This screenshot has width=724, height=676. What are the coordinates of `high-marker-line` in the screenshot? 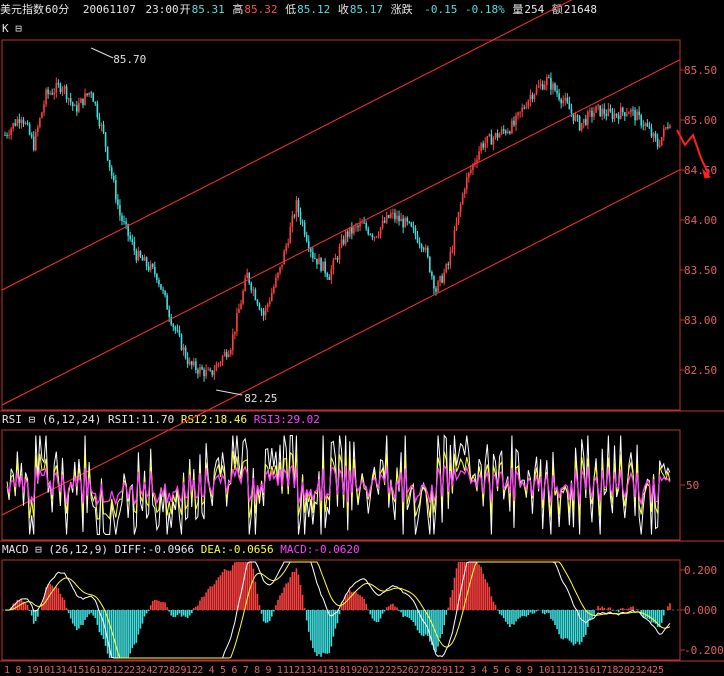 It's located at (102, 53).